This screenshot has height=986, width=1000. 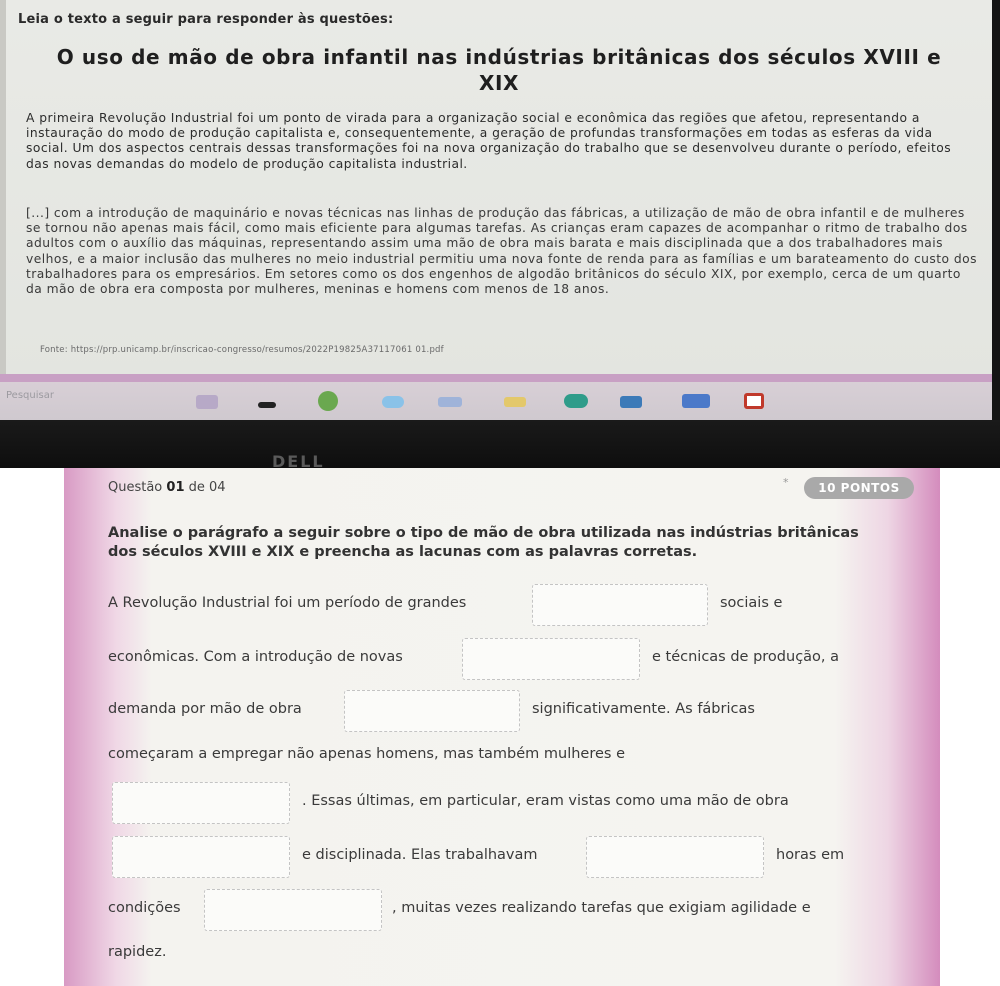 I want to click on text-segment-10: horas em, so click(x=810, y=855).